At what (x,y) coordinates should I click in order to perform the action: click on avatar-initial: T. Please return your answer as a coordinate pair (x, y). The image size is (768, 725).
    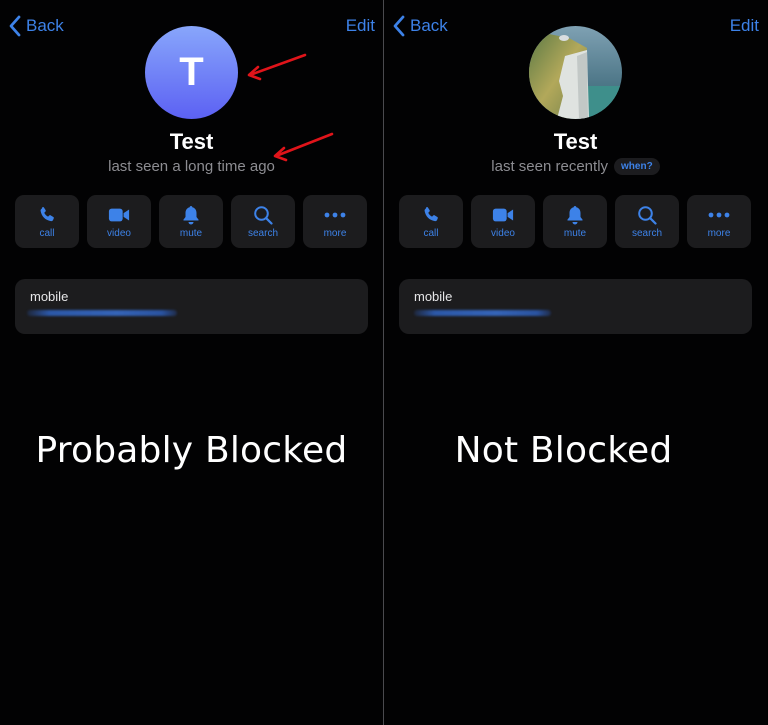
    Looking at the image, I should click on (191, 72).